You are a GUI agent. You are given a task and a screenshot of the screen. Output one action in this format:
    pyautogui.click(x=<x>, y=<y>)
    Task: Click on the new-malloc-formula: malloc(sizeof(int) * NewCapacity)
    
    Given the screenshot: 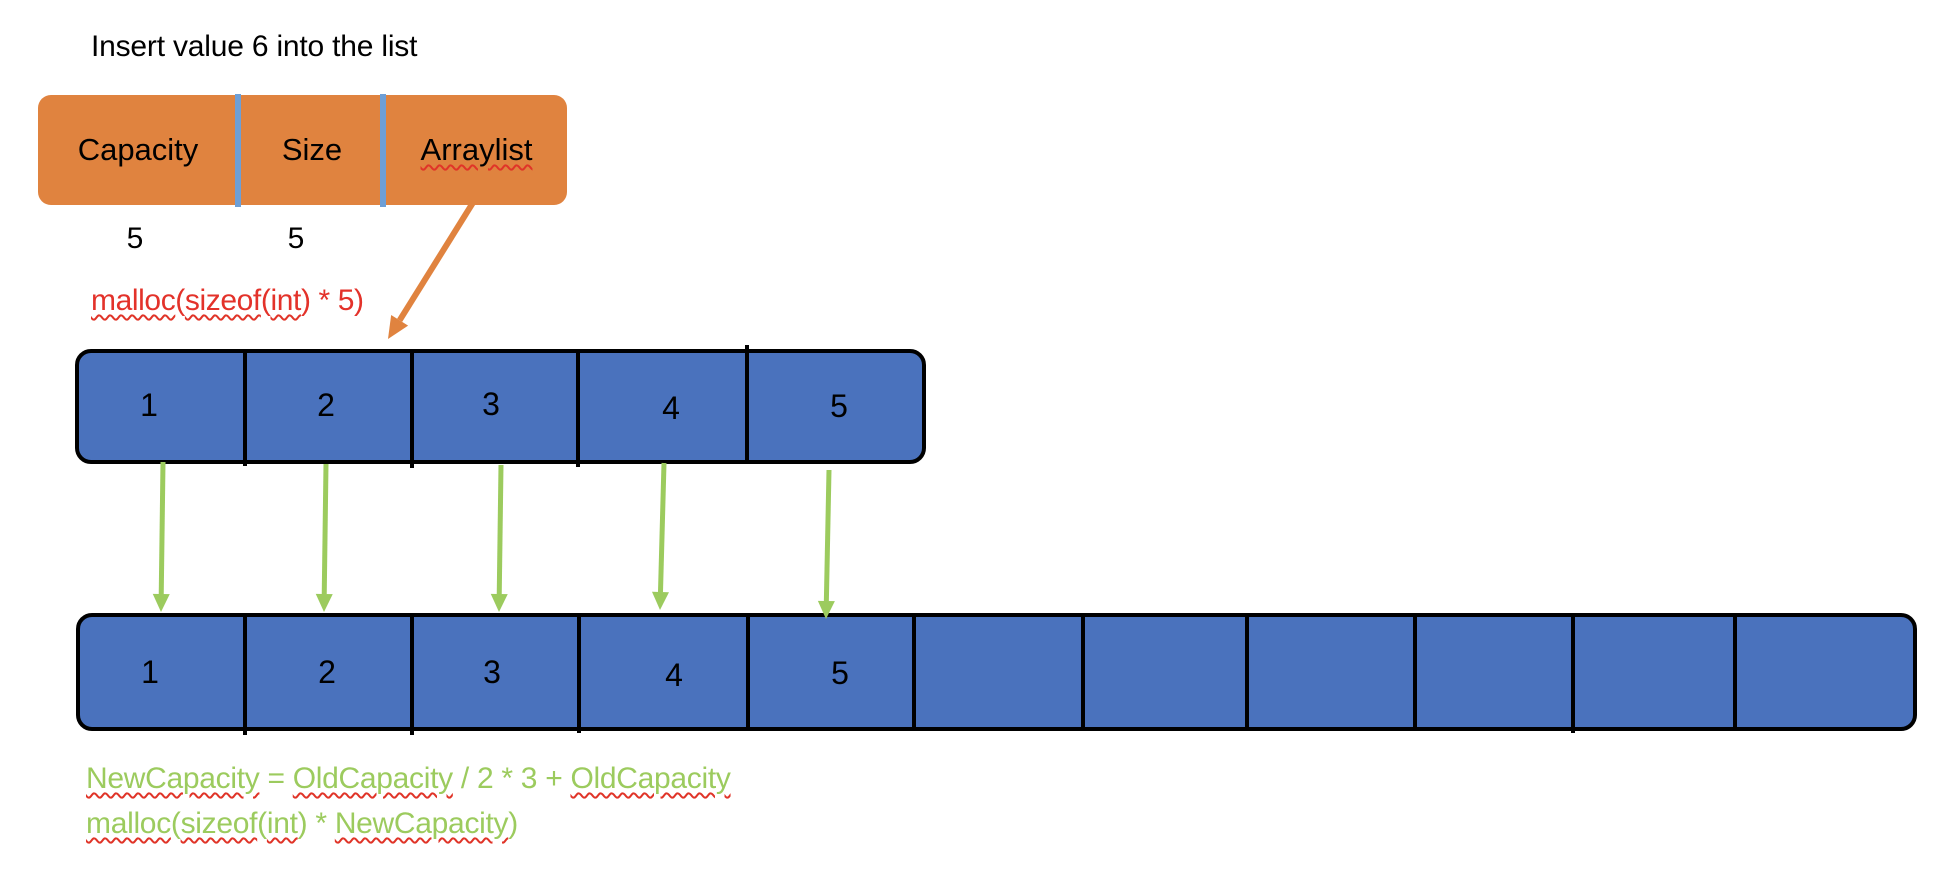 What is the action you would take?
    pyautogui.click(x=302, y=823)
    